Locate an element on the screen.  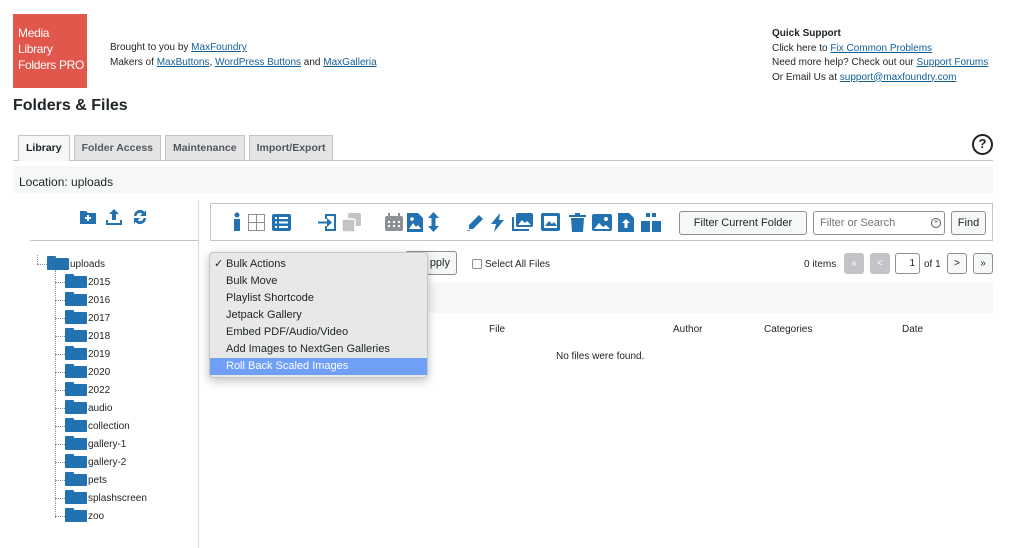
regenerate-thumbnails-icon is located at coordinates (497, 222).